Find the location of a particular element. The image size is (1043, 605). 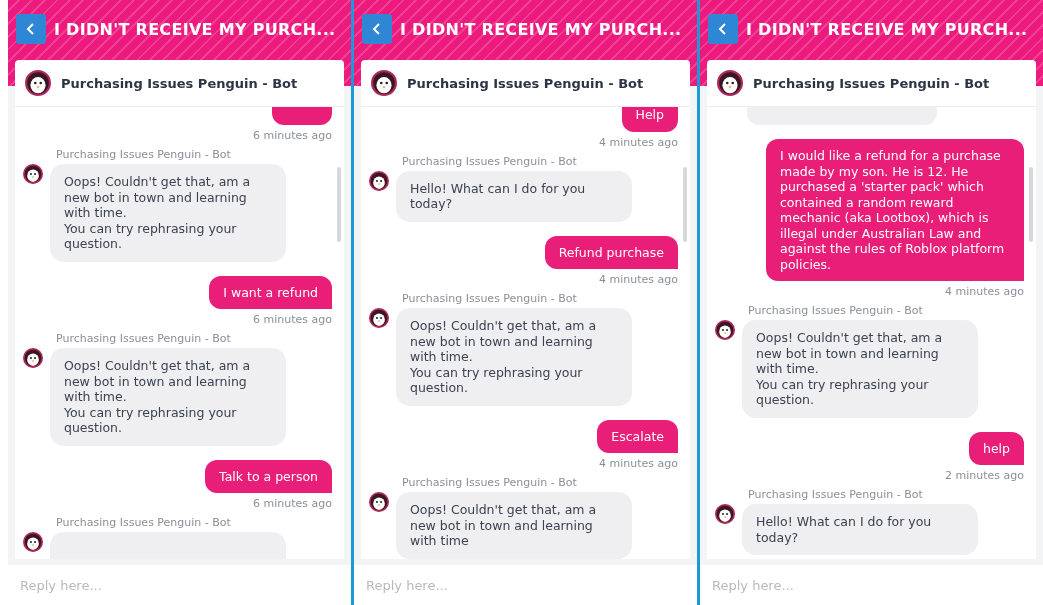

message-time: 2 minutes ago is located at coordinates (984, 475).